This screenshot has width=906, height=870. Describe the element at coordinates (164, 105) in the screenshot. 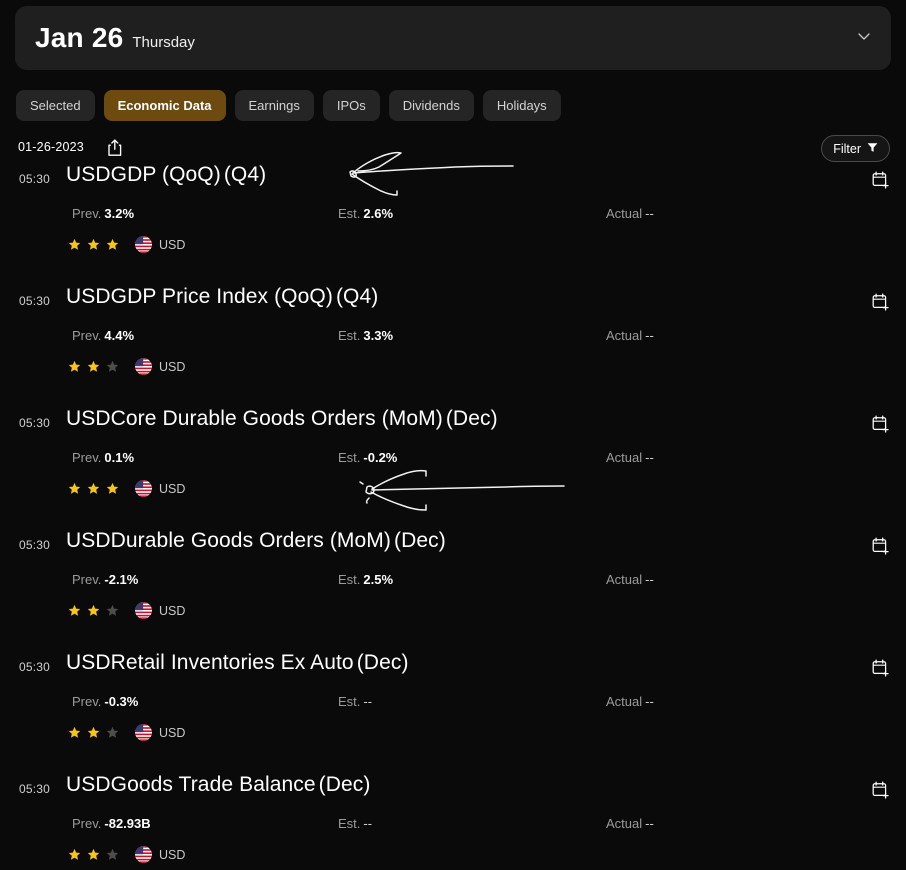

I see `tab-economic-data: Economic Data` at that location.